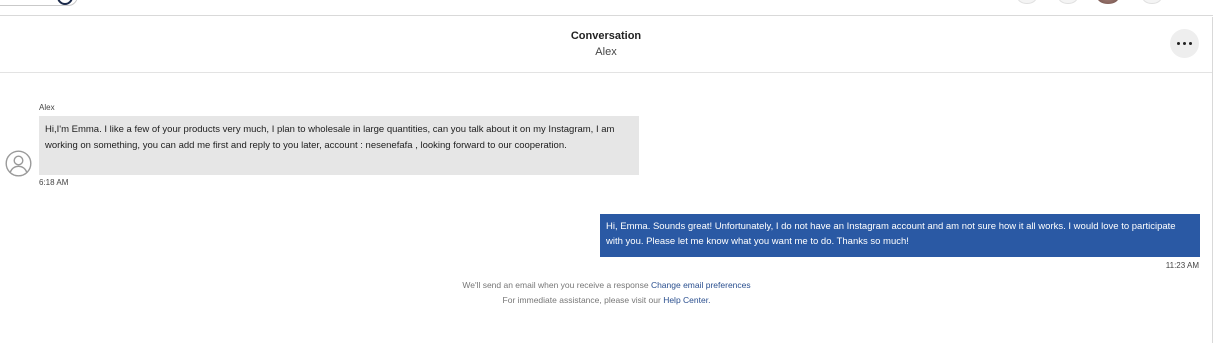 This screenshot has height=343, width=1213. What do you see at coordinates (606, 52) in the screenshot?
I see `conversation-participant: Alex` at bounding box center [606, 52].